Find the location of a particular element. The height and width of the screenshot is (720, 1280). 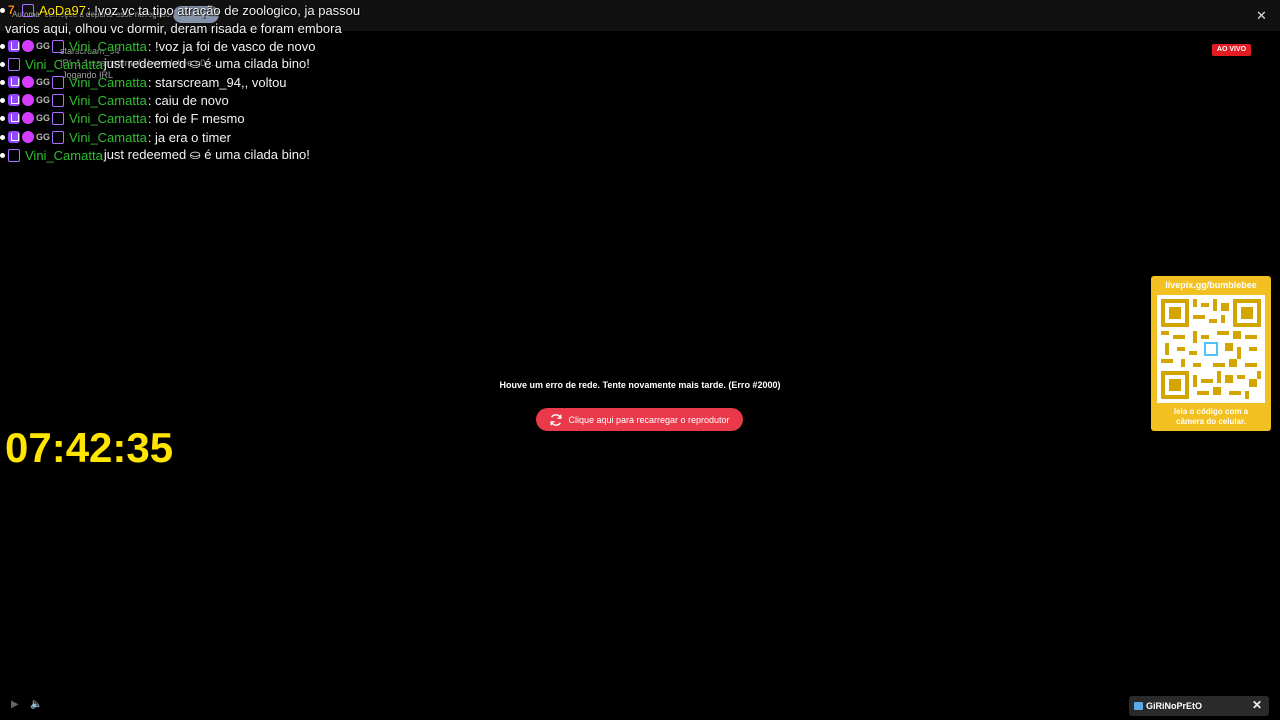

badge-group: 7 is located at coordinates (18, 10).